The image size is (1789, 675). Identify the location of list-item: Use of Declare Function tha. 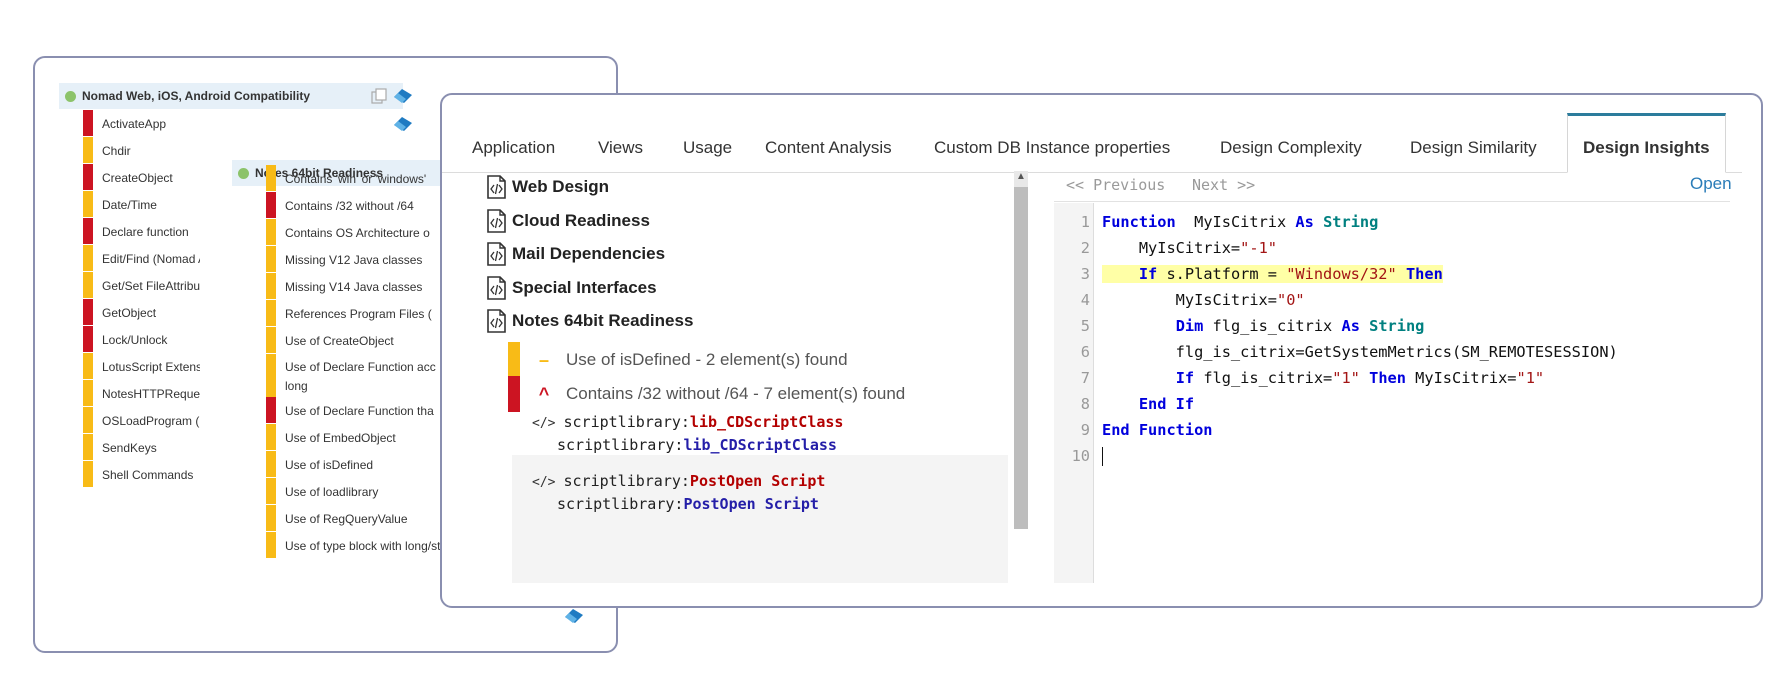
(355, 410).